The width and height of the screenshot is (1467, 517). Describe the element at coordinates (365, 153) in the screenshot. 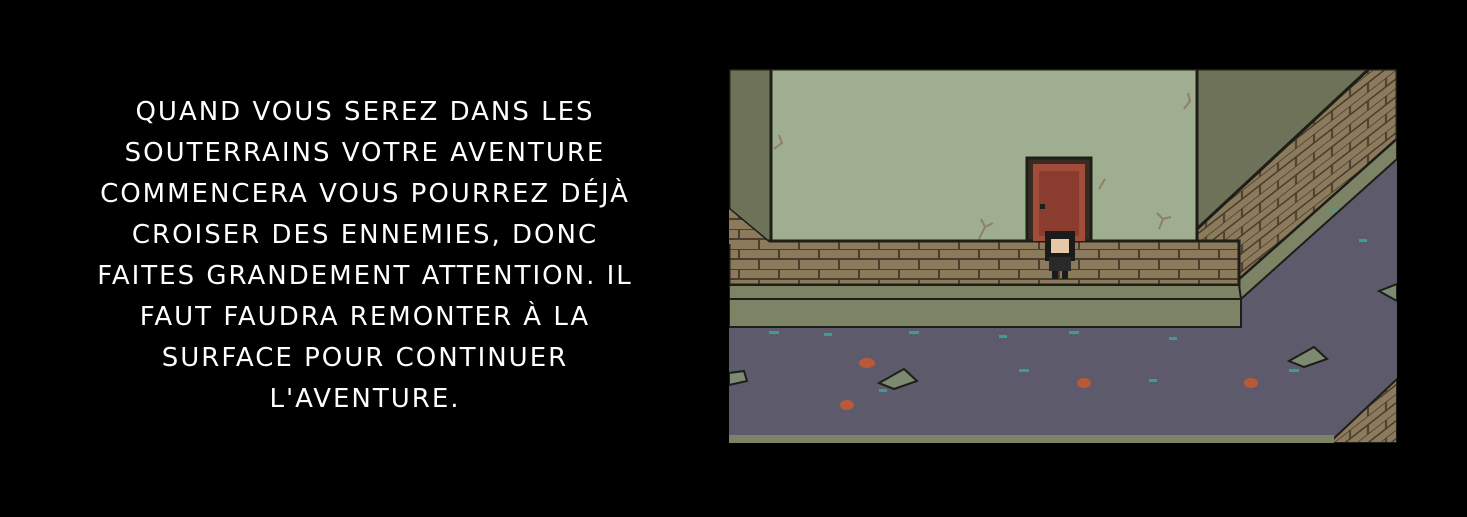

I see `description-line: SOUTERRAINS VOTRE AVENTURE` at that location.